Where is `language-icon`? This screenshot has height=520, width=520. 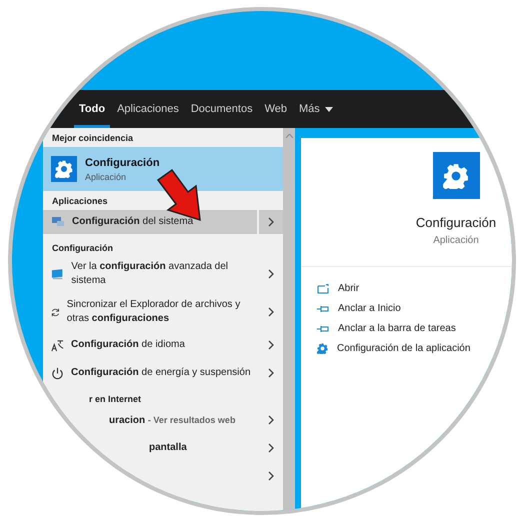 language-icon is located at coordinates (57, 345).